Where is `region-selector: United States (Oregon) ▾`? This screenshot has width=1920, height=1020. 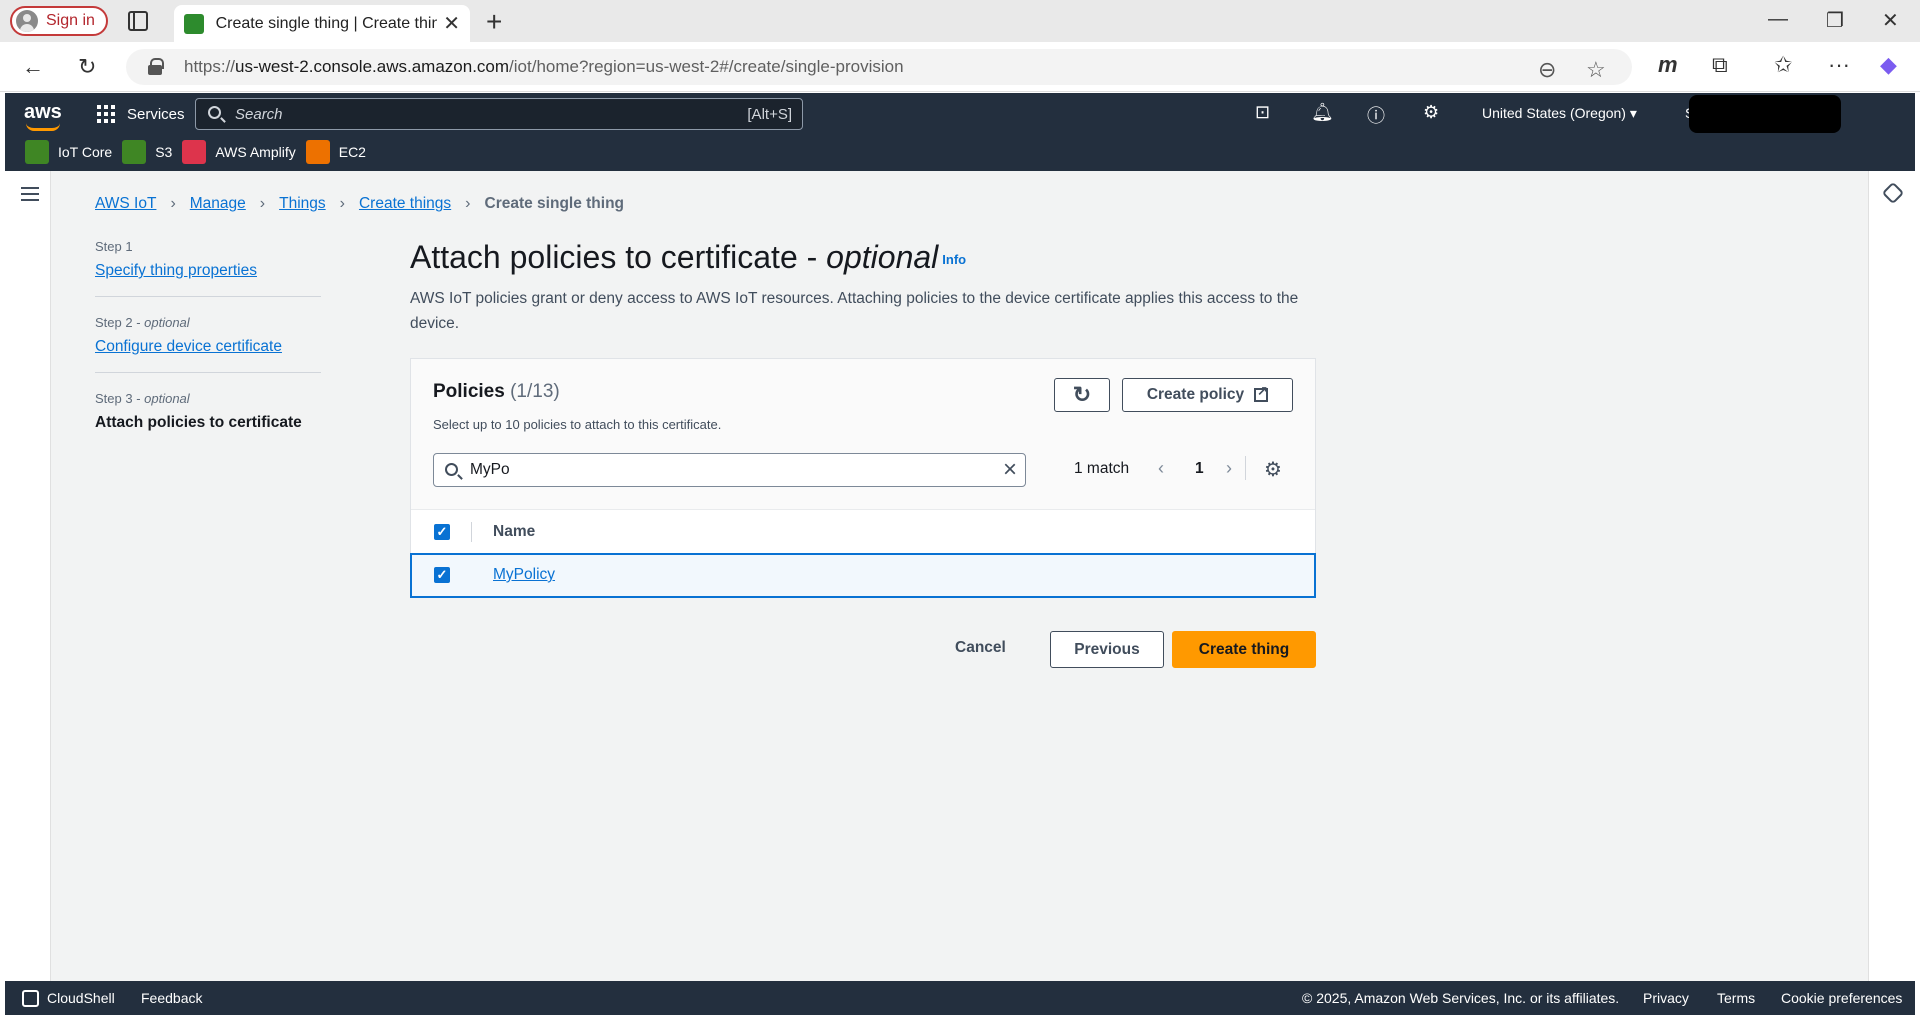
region-selector: United States (Oregon) ▾ is located at coordinates (1559, 113).